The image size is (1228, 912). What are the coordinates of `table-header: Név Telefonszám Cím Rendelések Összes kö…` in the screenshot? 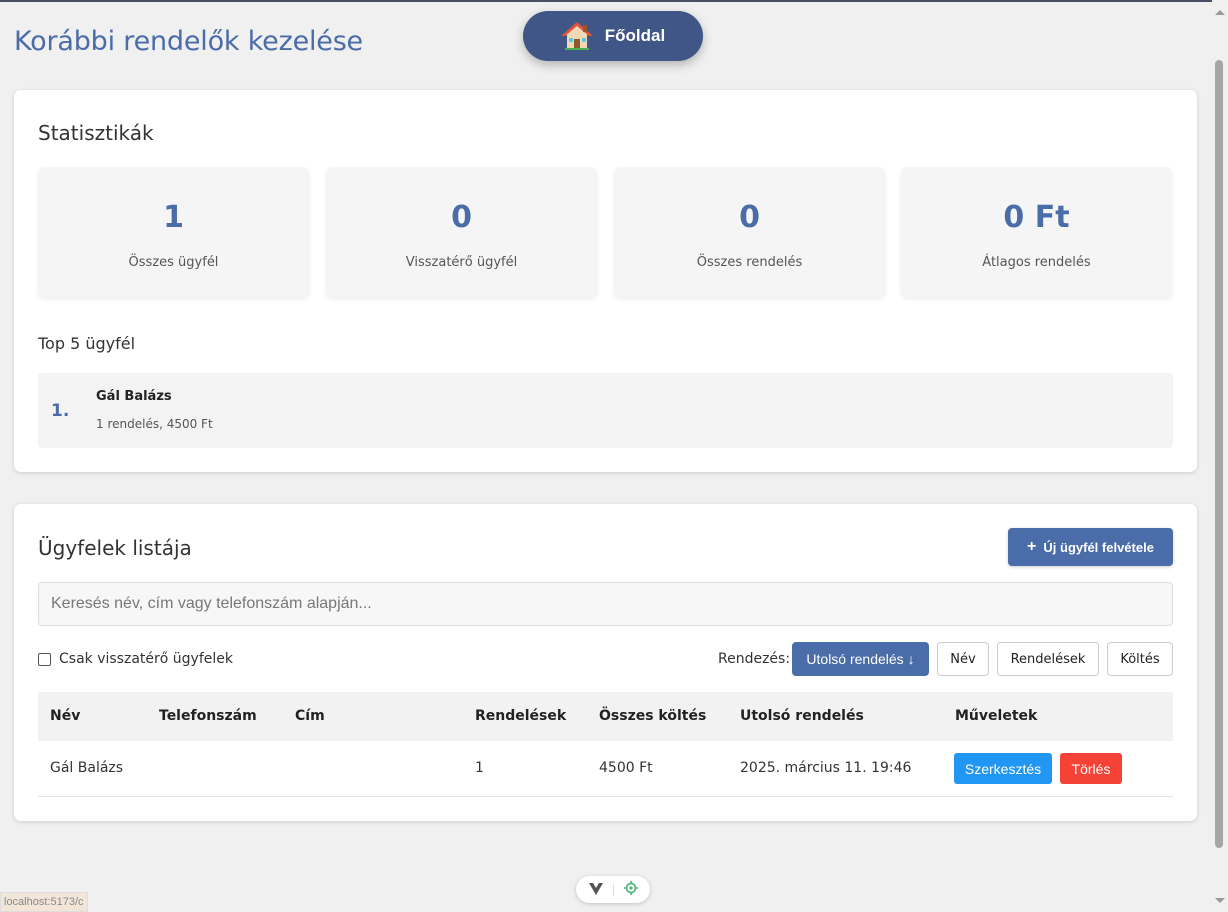 It's located at (605, 716).